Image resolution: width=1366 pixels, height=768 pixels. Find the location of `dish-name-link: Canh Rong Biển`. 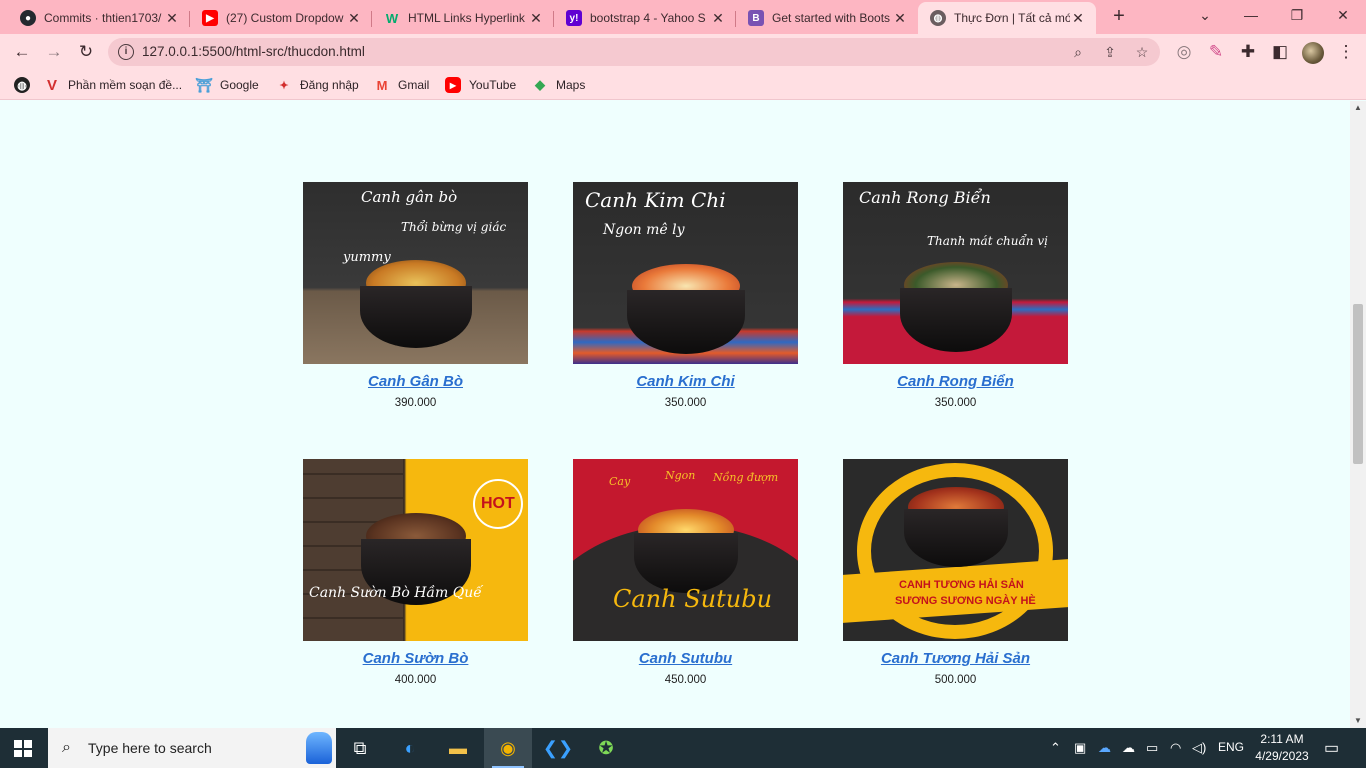

dish-name-link: Canh Rong Biển is located at coordinates (955, 381).